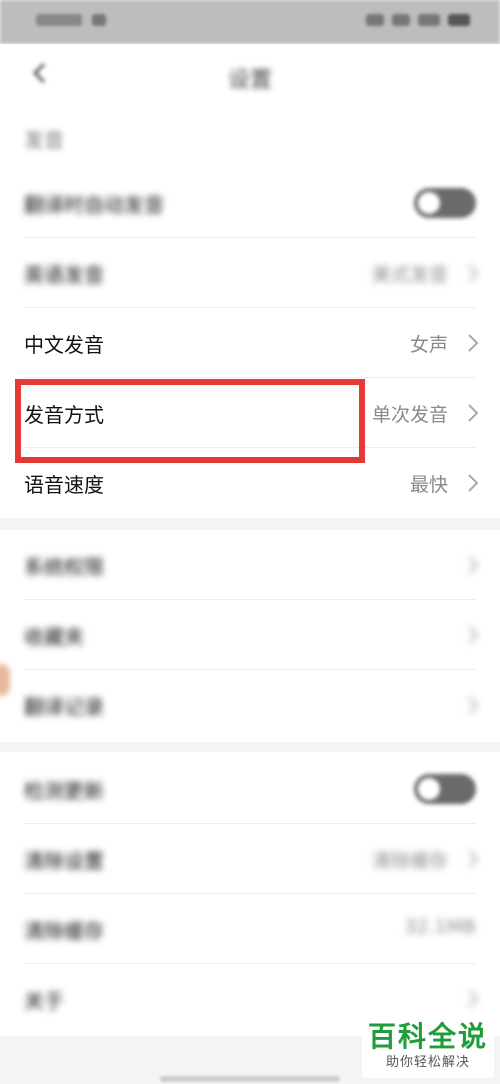 The image size is (500, 1084). What do you see at coordinates (64, 791) in the screenshot?
I see `row-label: 检测更新` at bounding box center [64, 791].